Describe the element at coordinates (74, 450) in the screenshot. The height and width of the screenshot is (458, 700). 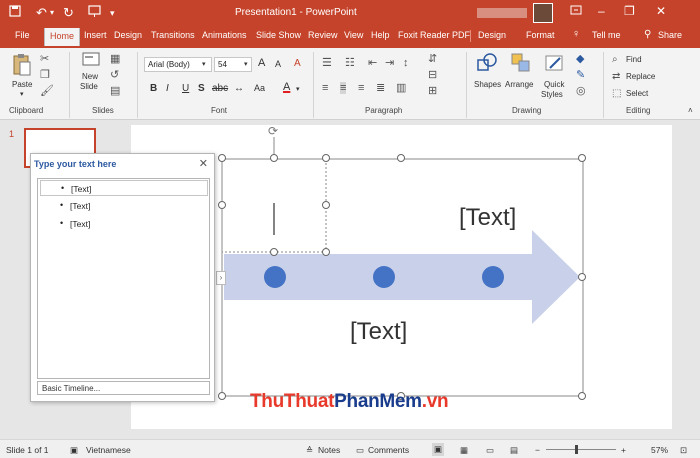
I see `spellcheck-icon: ▣` at that location.